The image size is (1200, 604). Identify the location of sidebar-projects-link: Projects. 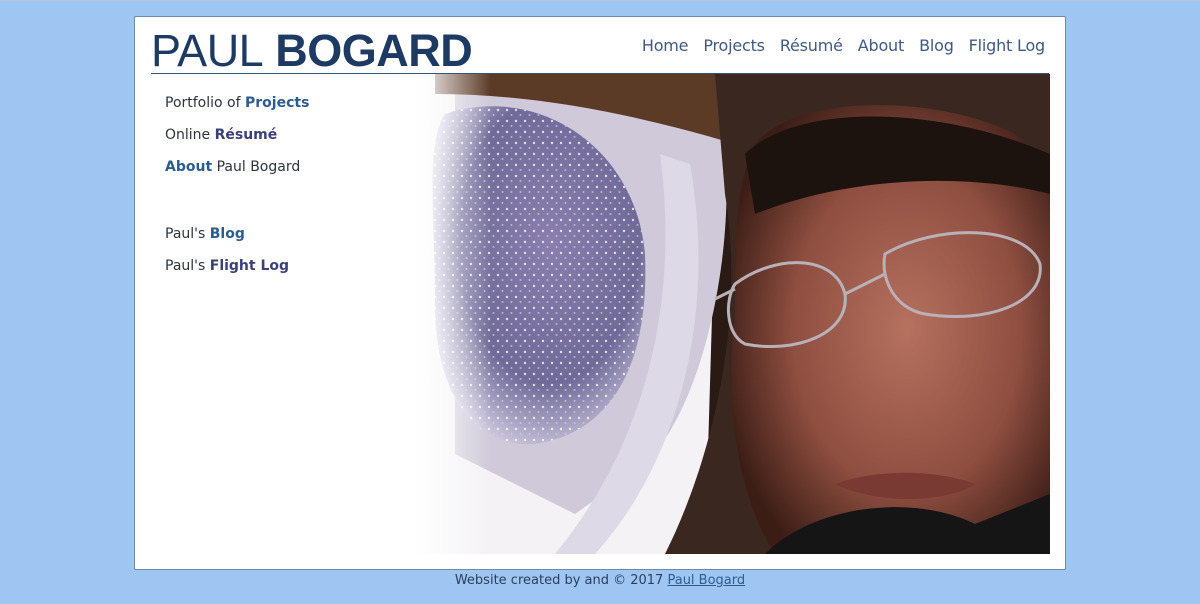
(277, 103).